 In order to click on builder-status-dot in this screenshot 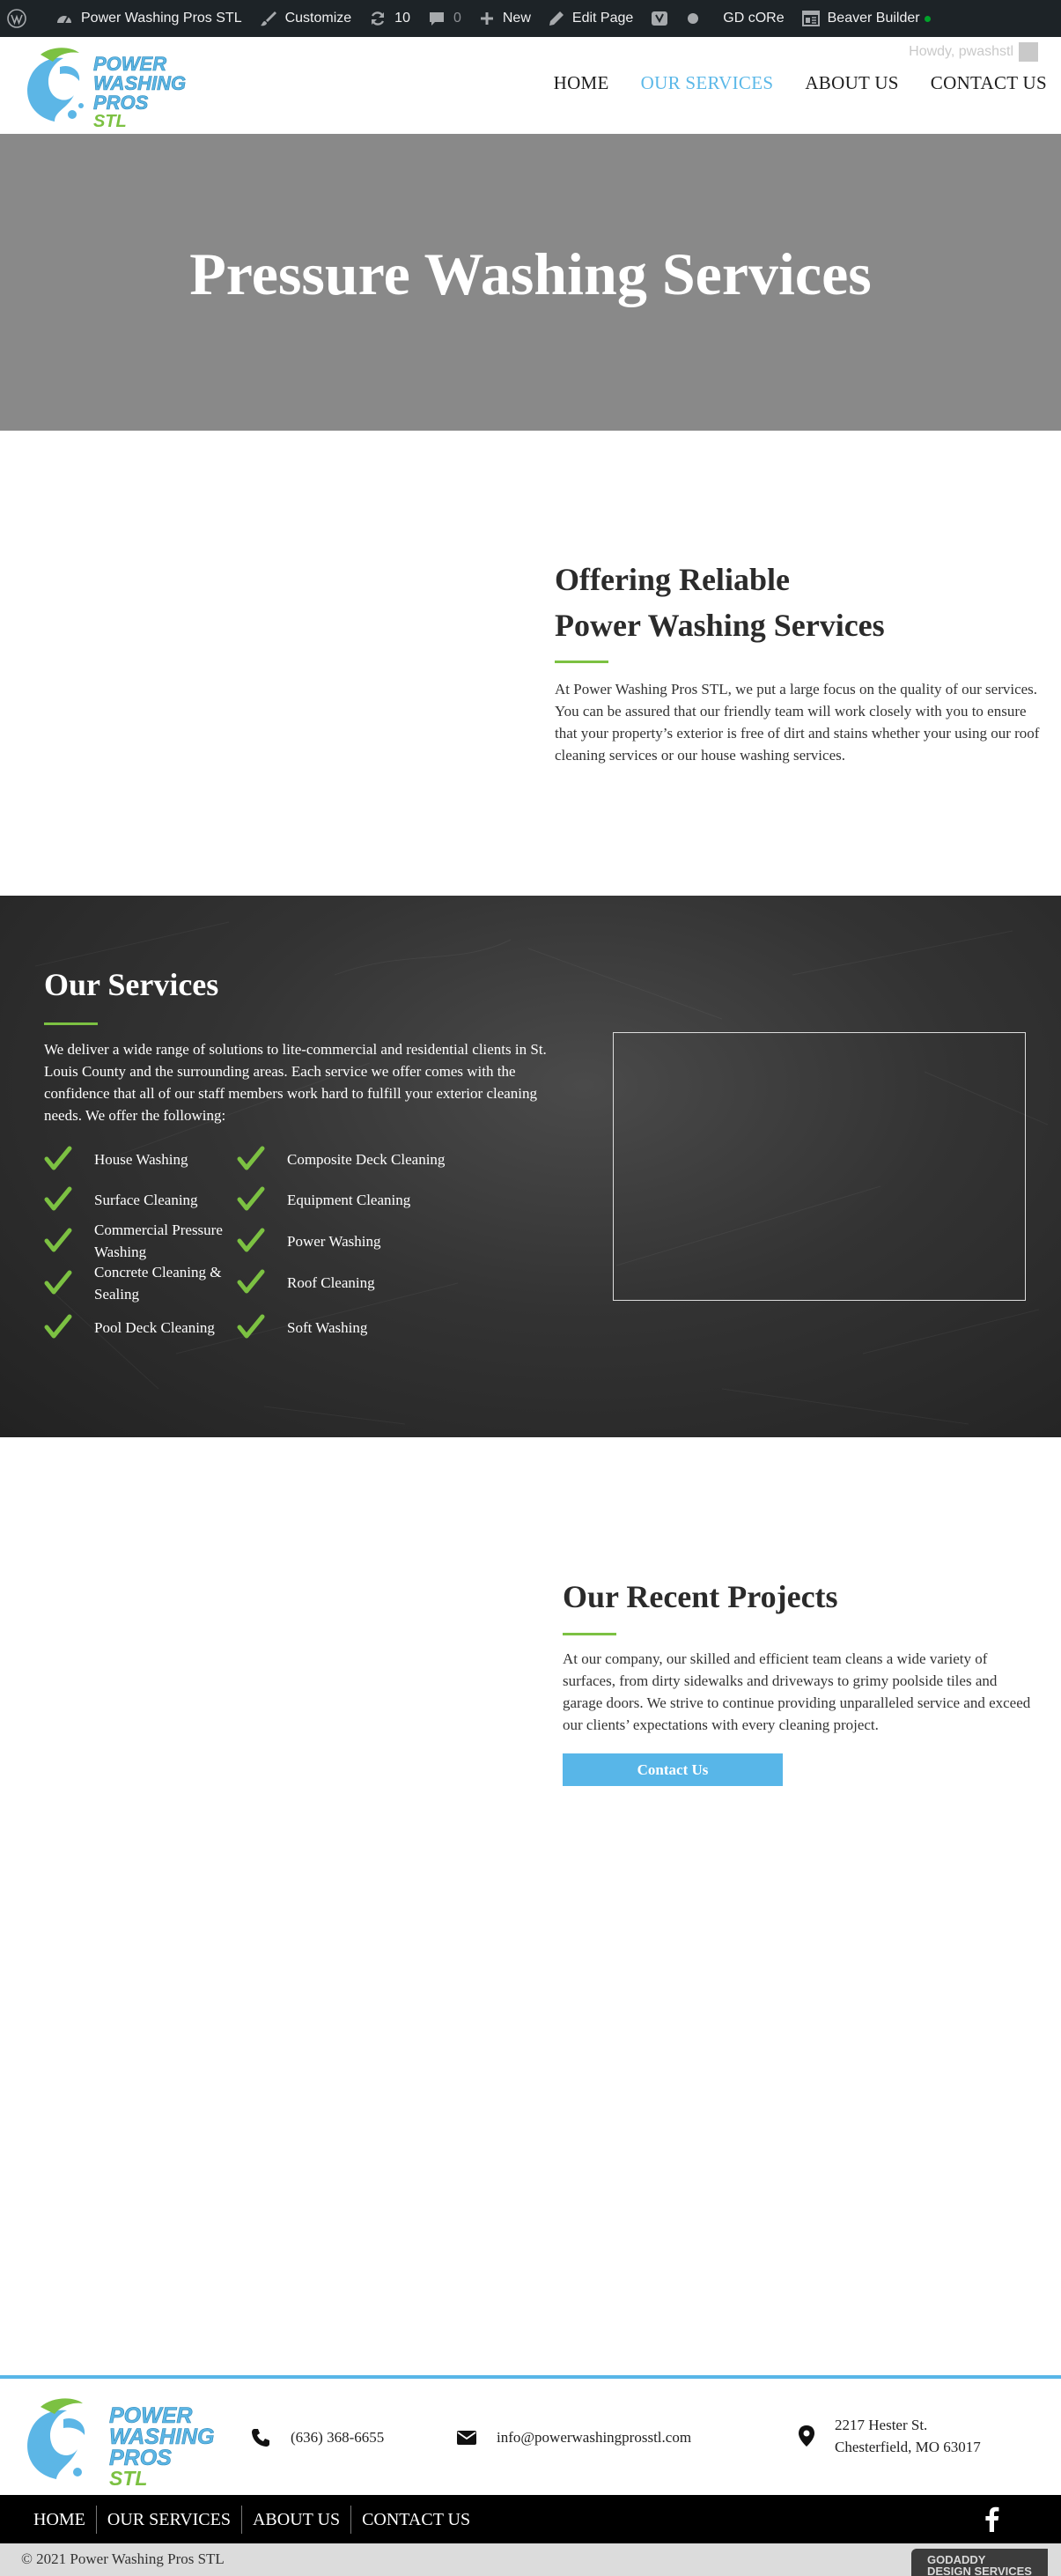, I will do `click(927, 18)`.